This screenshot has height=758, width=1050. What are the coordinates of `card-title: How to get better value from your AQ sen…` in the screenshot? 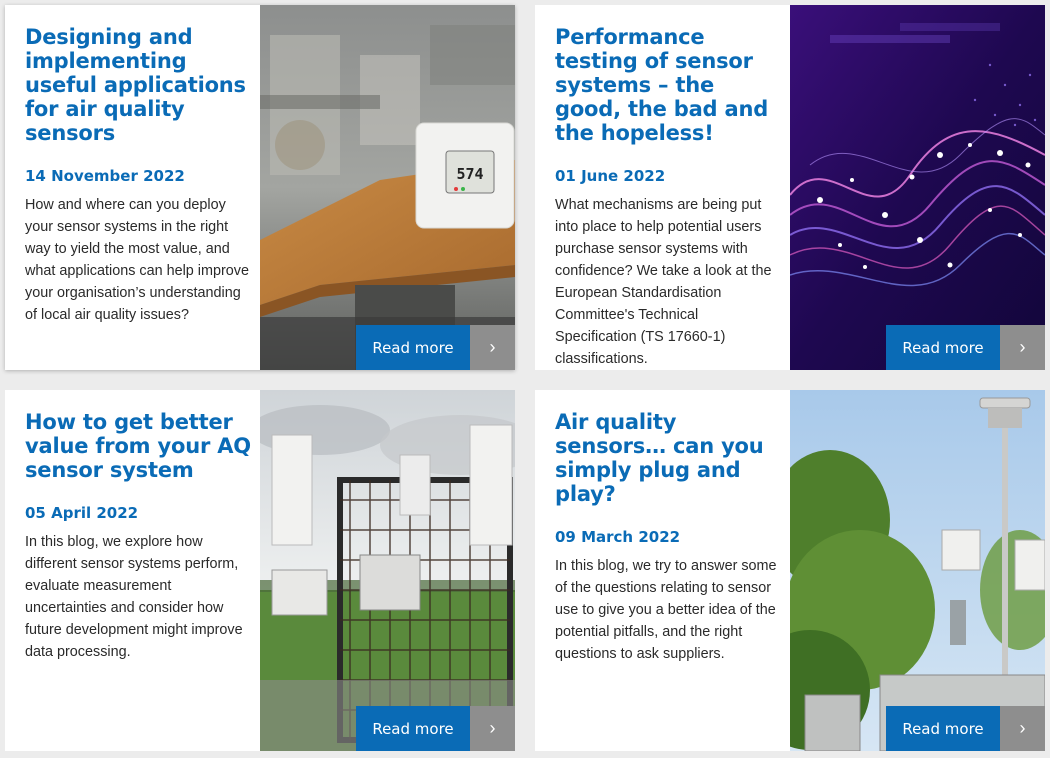 It's located at (138, 446).